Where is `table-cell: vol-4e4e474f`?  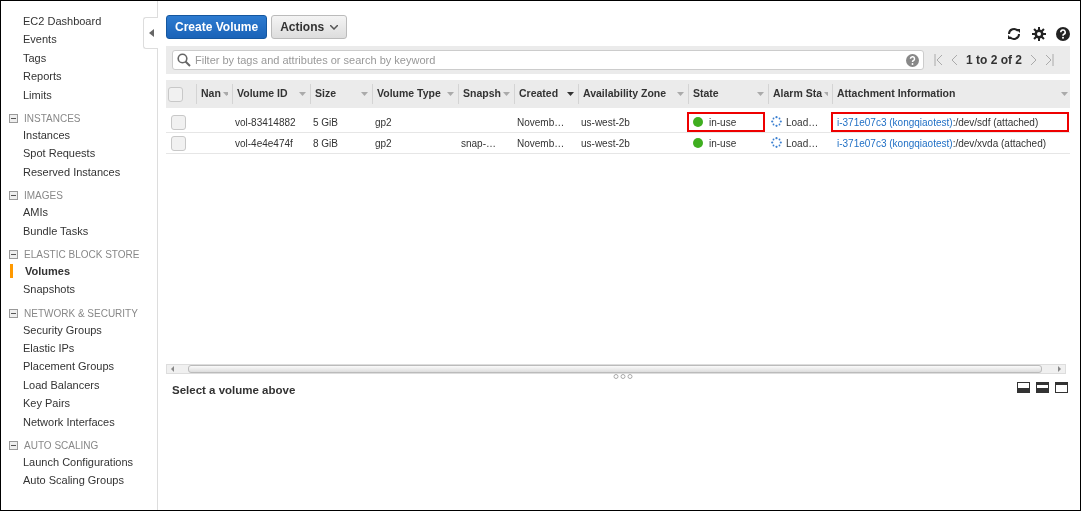
table-cell: vol-4e4e474f is located at coordinates (269, 143).